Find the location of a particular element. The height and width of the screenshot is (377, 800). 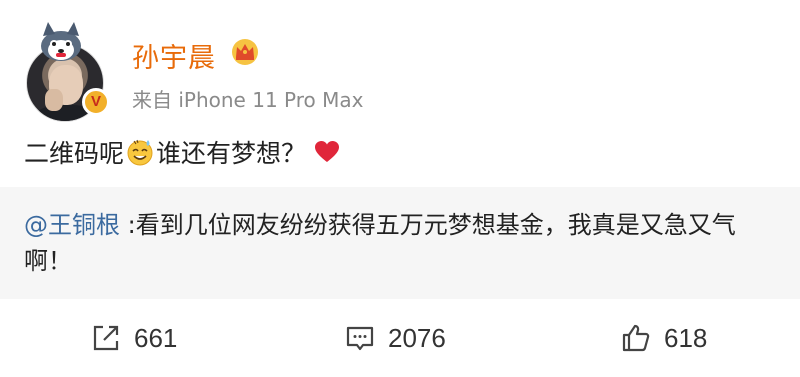

repost-icon is located at coordinates (106, 338).